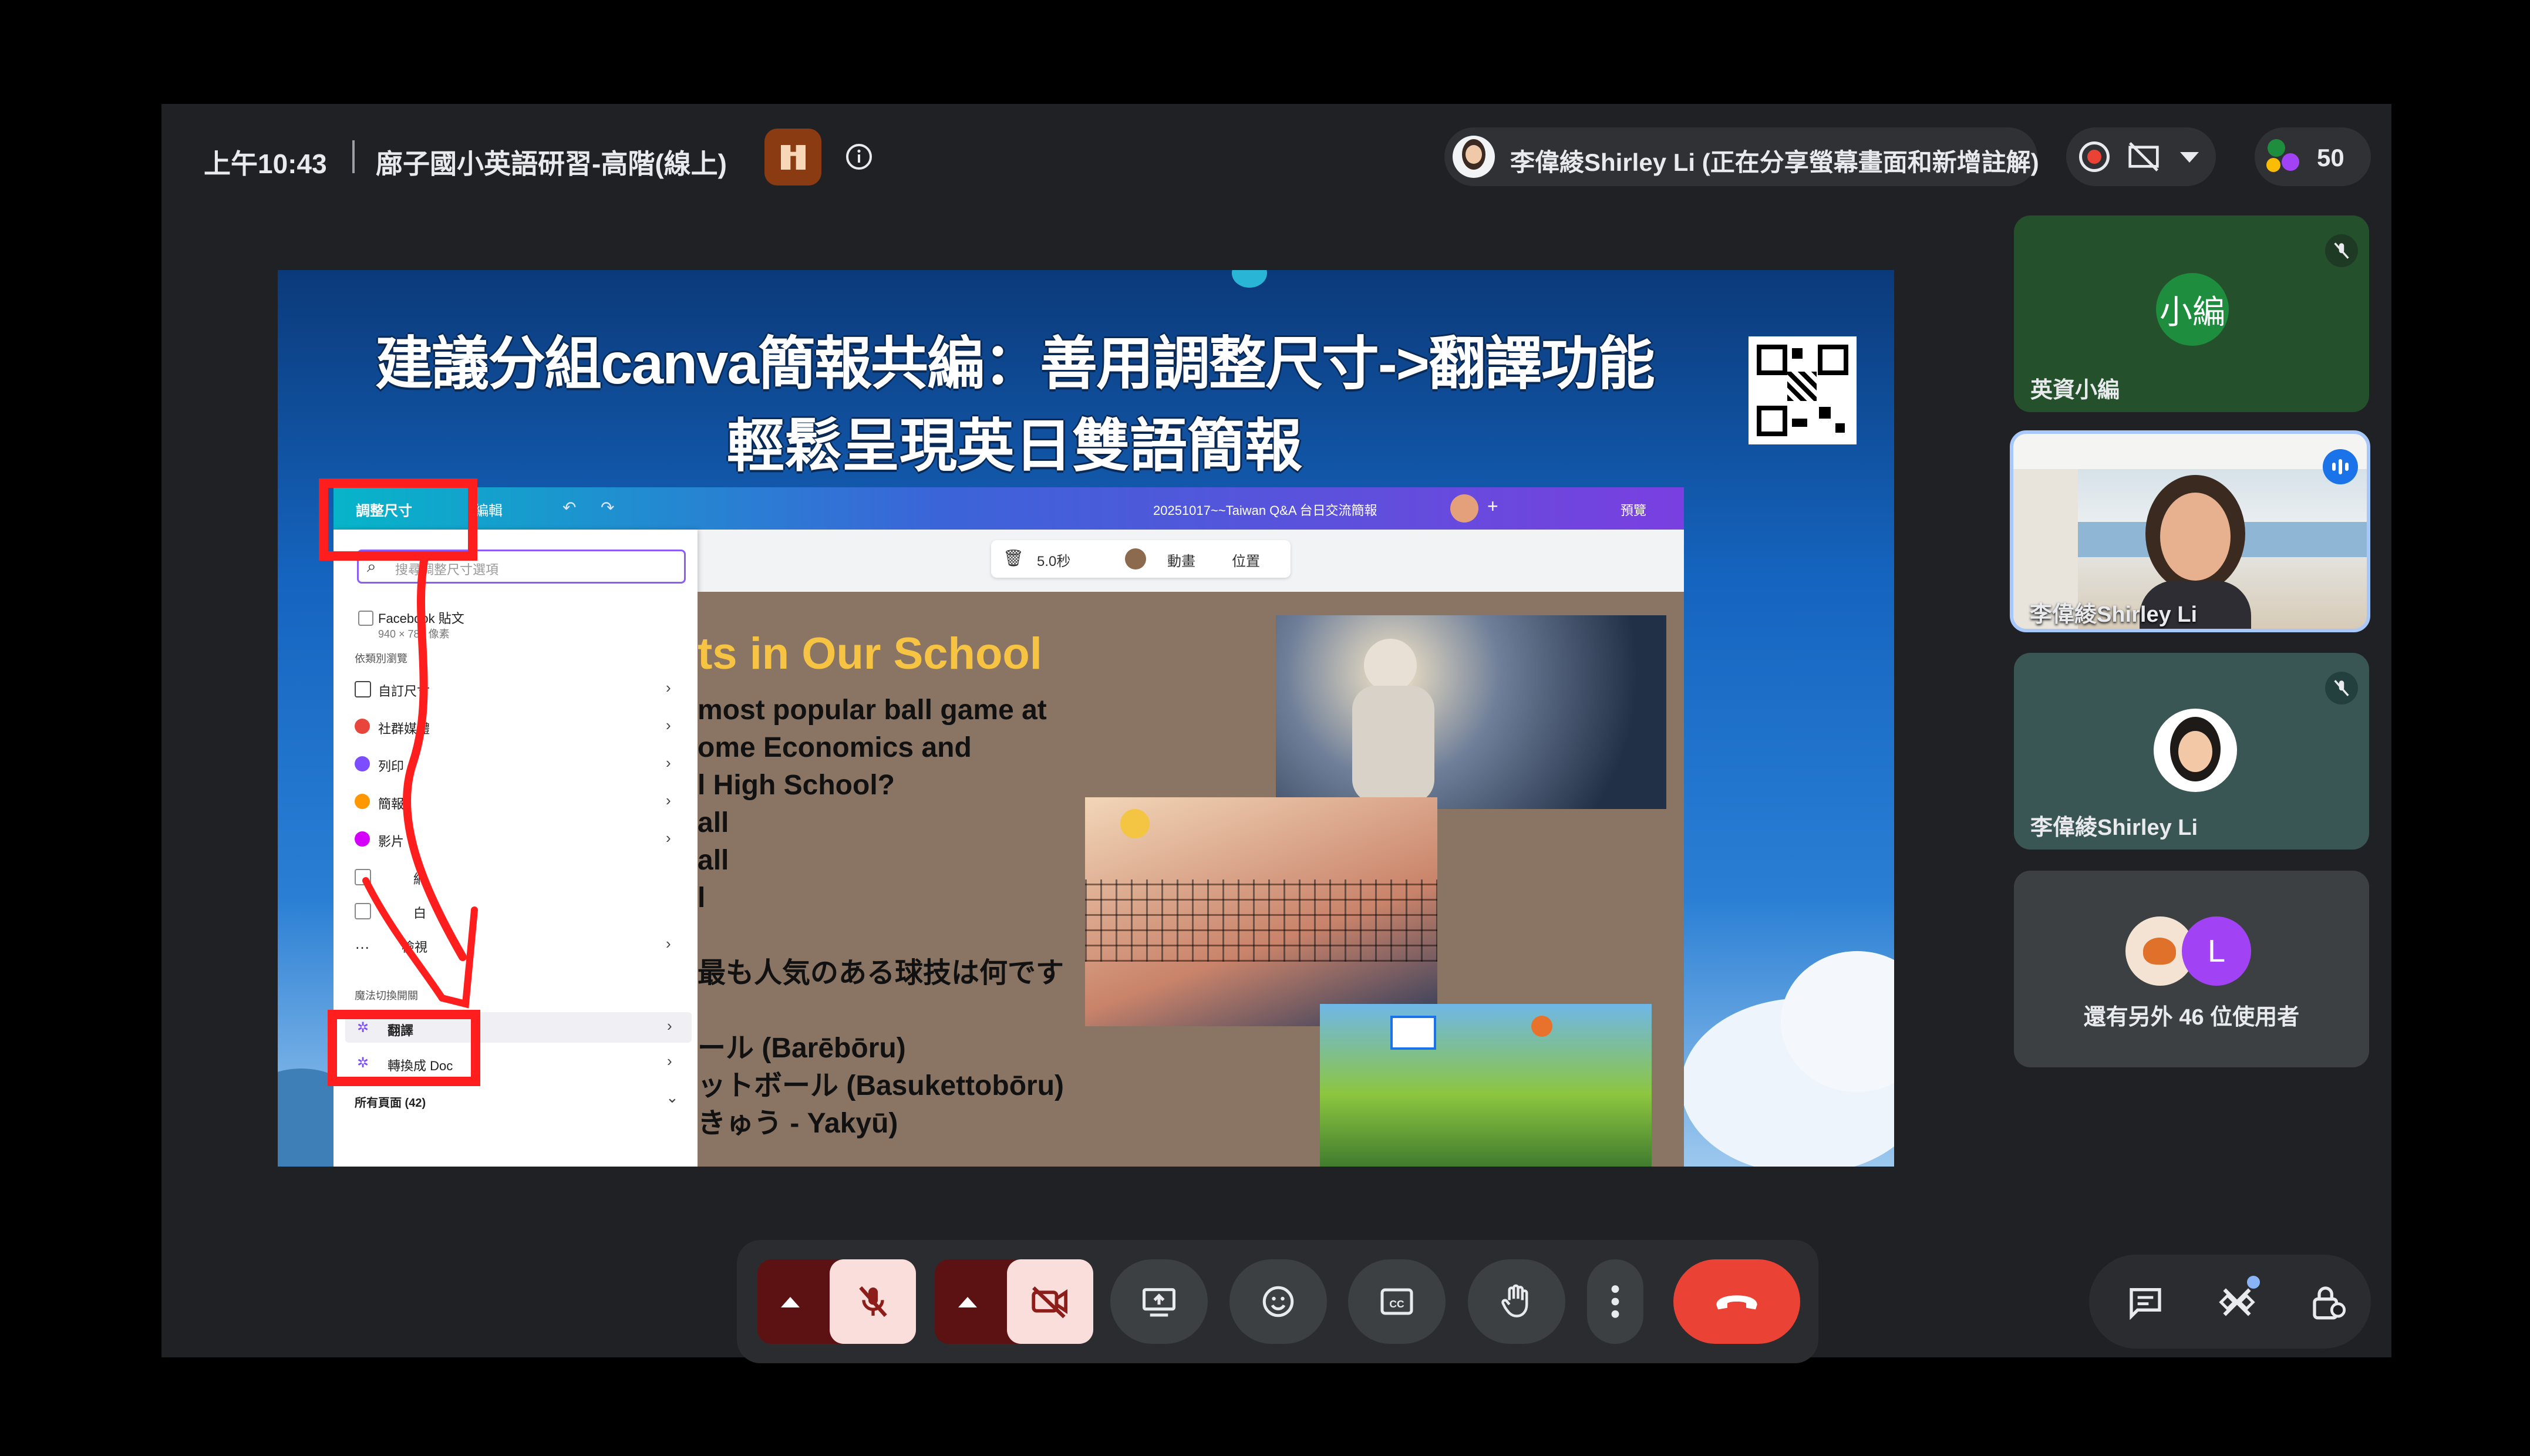  I want to click on reactions-button, so click(1278, 1301).